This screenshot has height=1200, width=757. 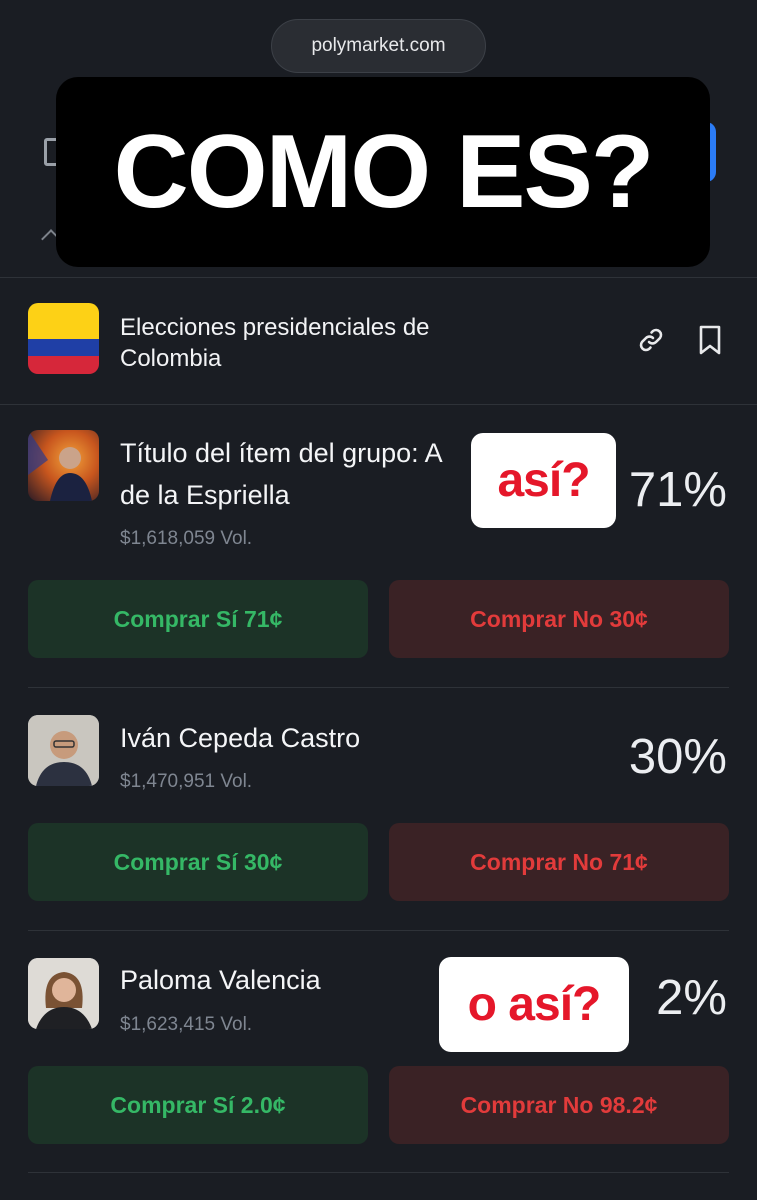 What do you see at coordinates (651, 340) in the screenshot?
I see `link-icon` at bounding box center [651, 340].